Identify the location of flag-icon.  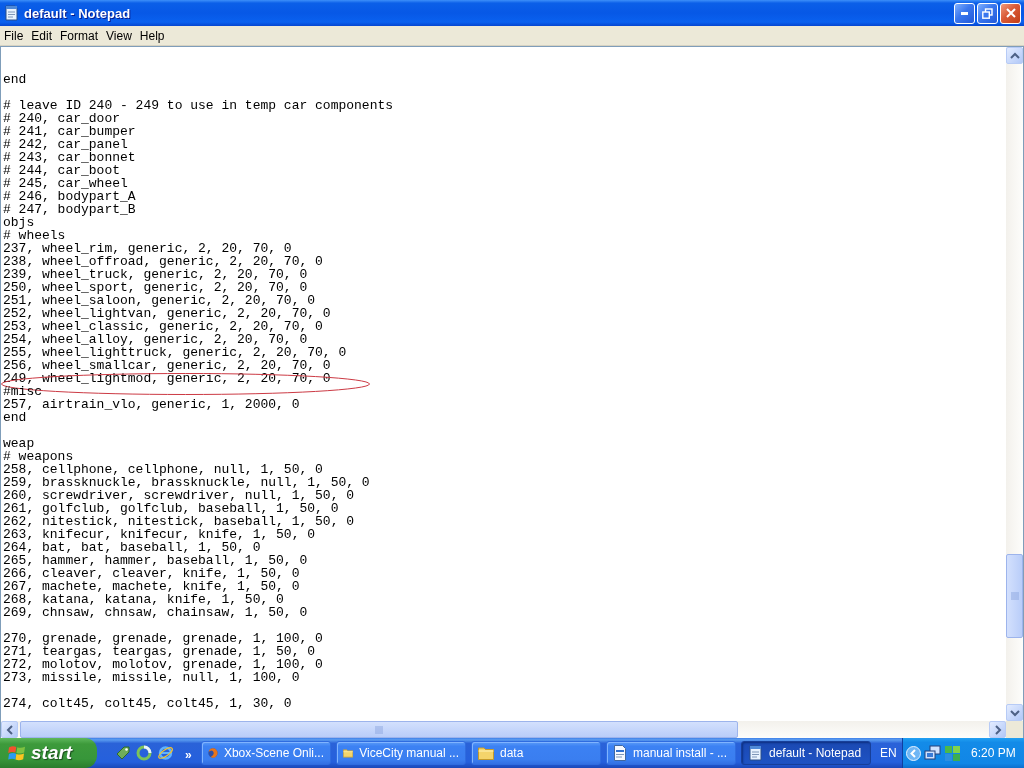
(17, 753).